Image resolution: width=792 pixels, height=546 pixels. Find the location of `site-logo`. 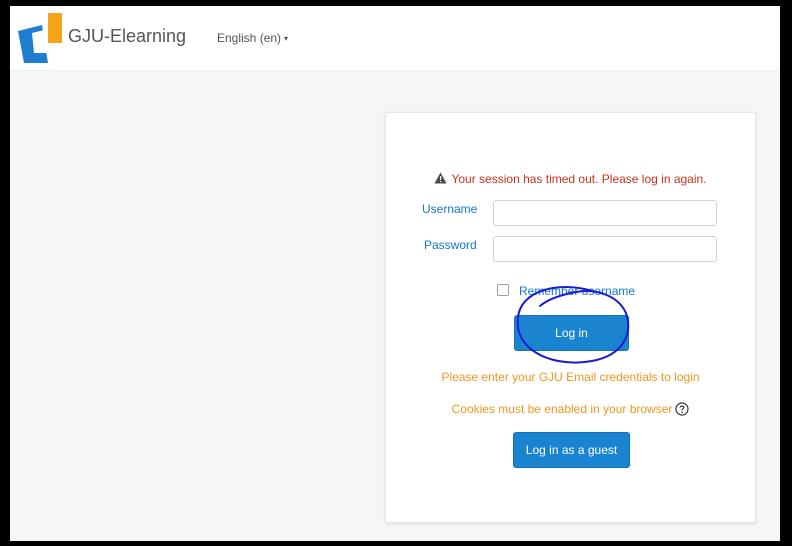

site-logo is located at coordinates (40, 38).